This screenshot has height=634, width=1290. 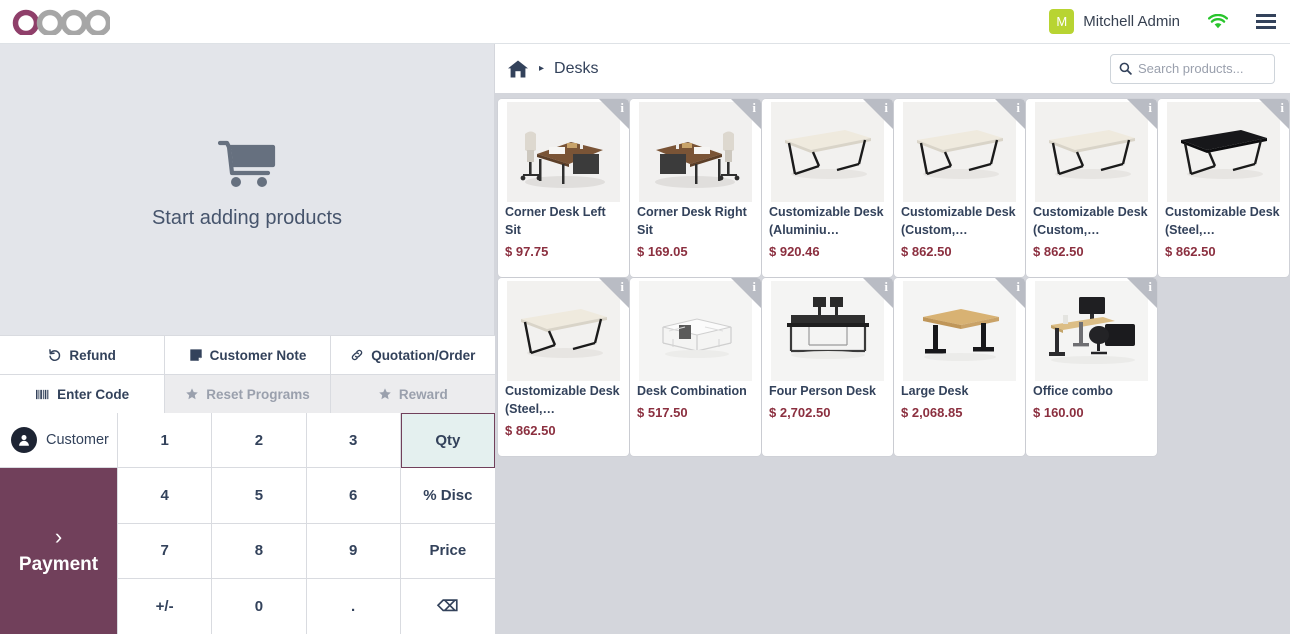 I want to click on search-input, so click(x=1202, y=68).